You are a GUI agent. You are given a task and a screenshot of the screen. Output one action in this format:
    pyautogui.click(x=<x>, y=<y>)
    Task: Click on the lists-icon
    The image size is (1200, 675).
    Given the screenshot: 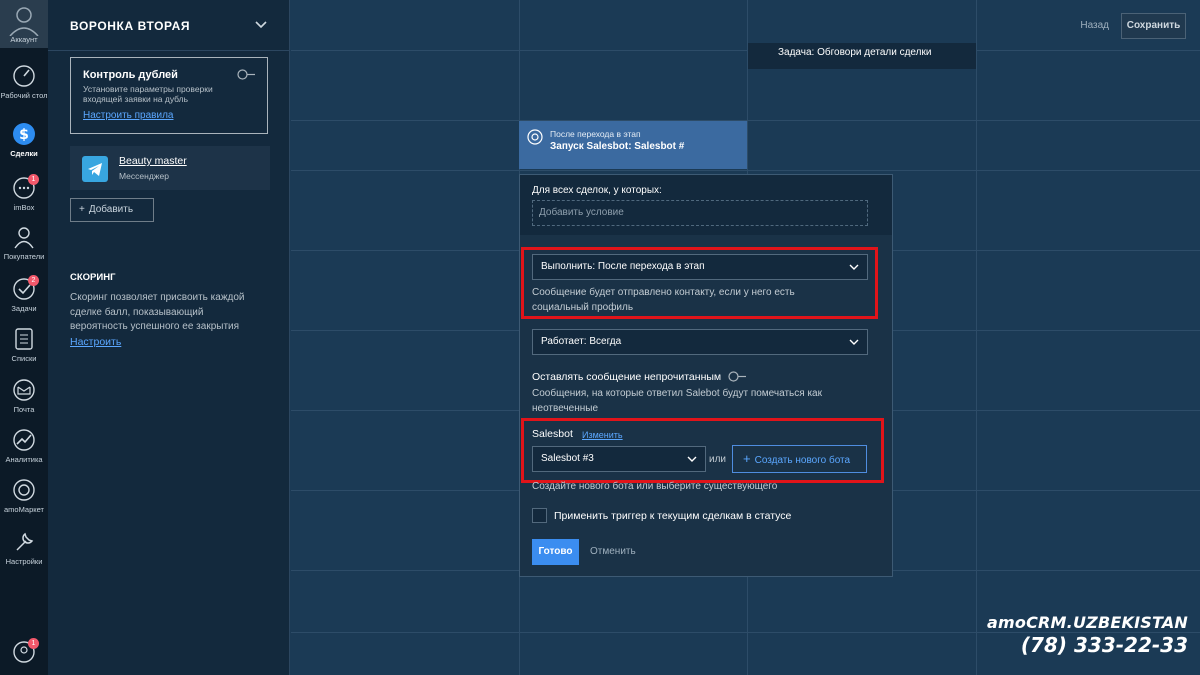 What is the action you would take?
    pyautogui.click(x=24, y=339)
    